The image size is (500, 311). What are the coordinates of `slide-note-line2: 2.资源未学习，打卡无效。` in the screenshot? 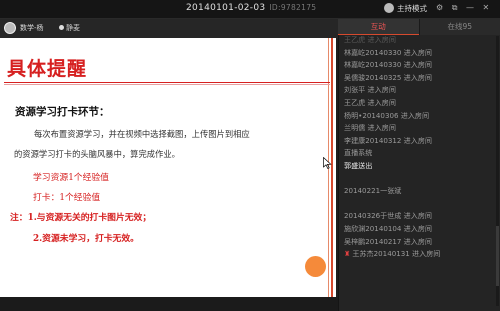 It's located at (86, 239).